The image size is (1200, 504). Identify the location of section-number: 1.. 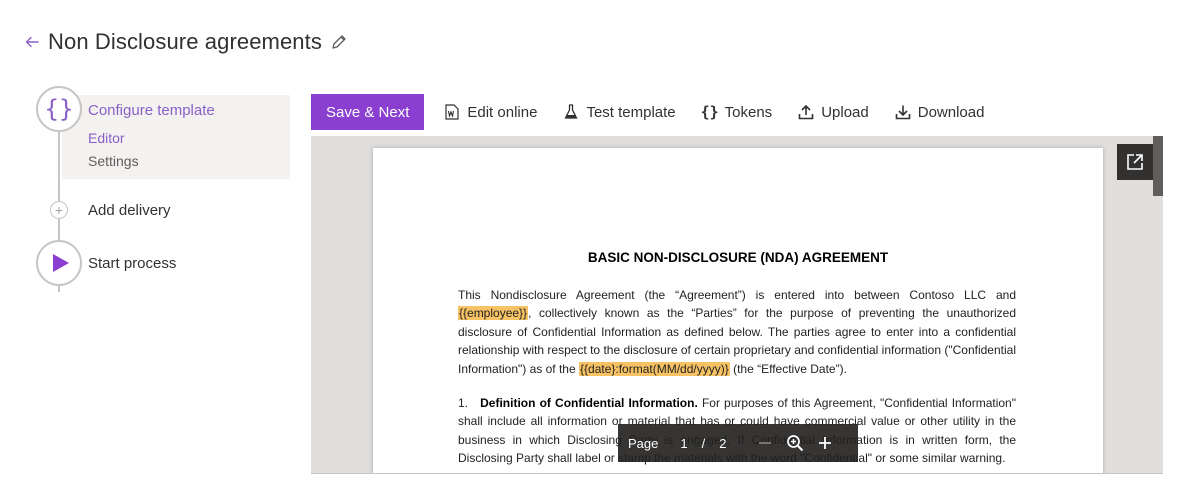
(463, 403).